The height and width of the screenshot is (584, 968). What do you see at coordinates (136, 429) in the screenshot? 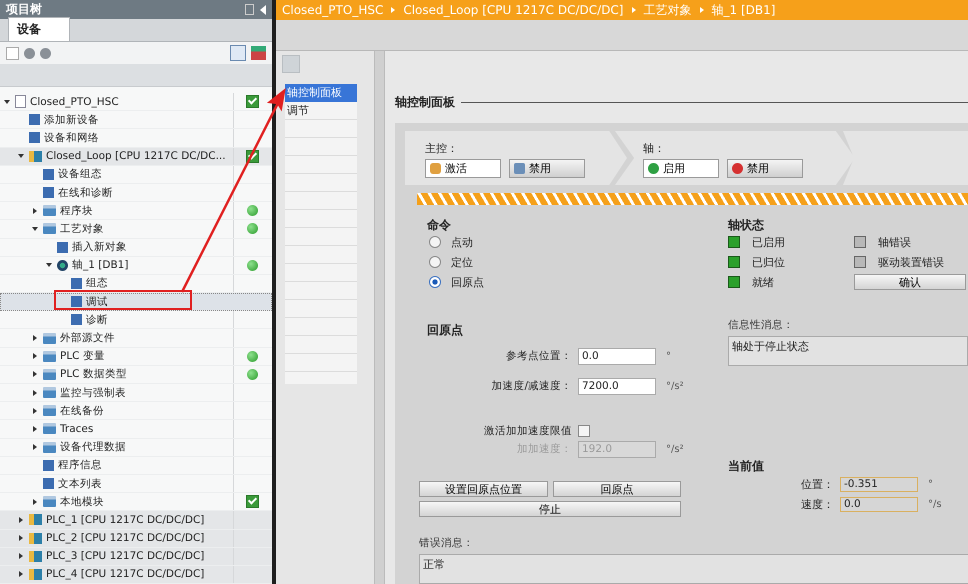
I see `tree-item: Traces` at bounding box center [136, 429].